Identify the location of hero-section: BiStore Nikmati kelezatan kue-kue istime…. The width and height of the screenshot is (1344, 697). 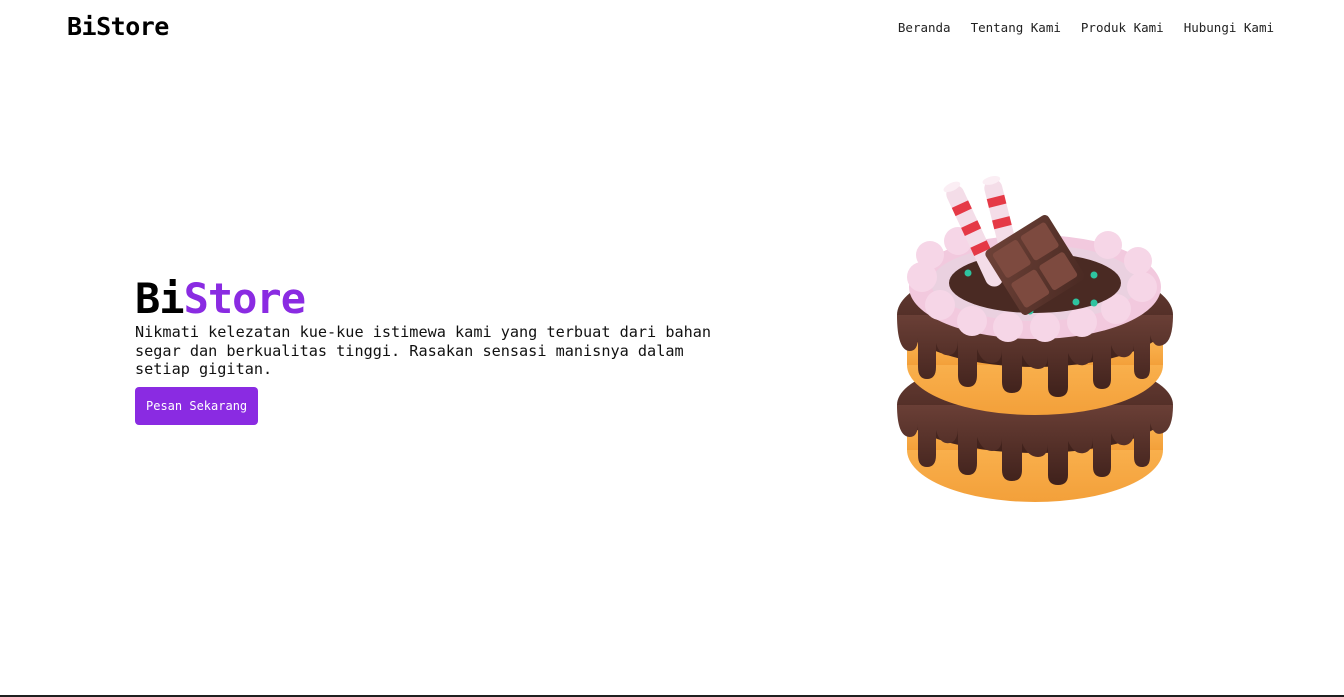
(425, 350).